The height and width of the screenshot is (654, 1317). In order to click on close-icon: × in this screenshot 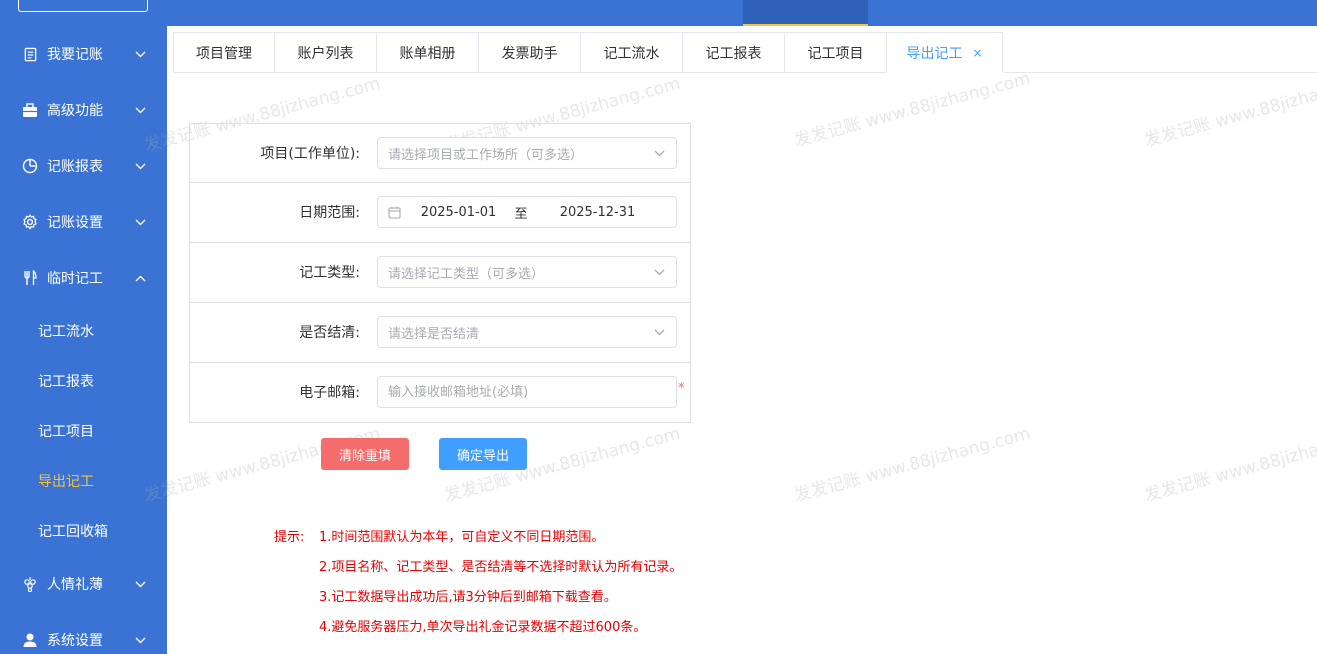, I will do `click(977, 53)`.